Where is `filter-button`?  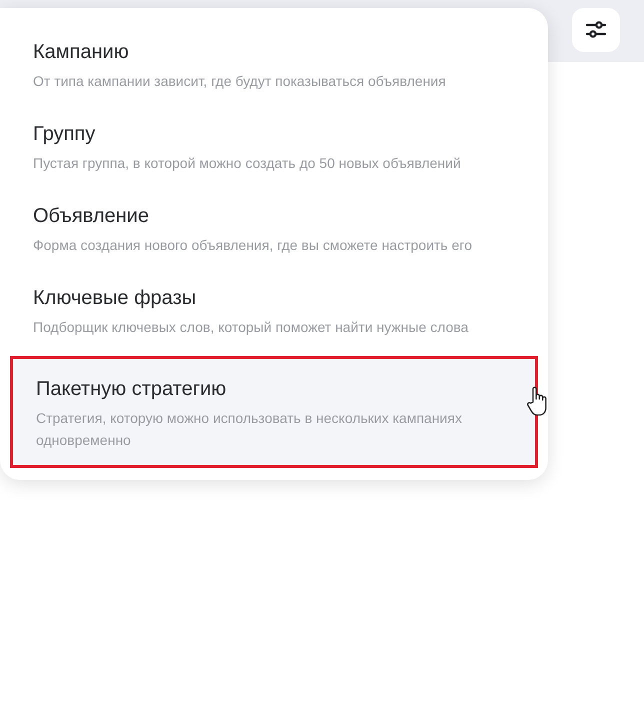
filter-button is located at coordinates (596, 30).